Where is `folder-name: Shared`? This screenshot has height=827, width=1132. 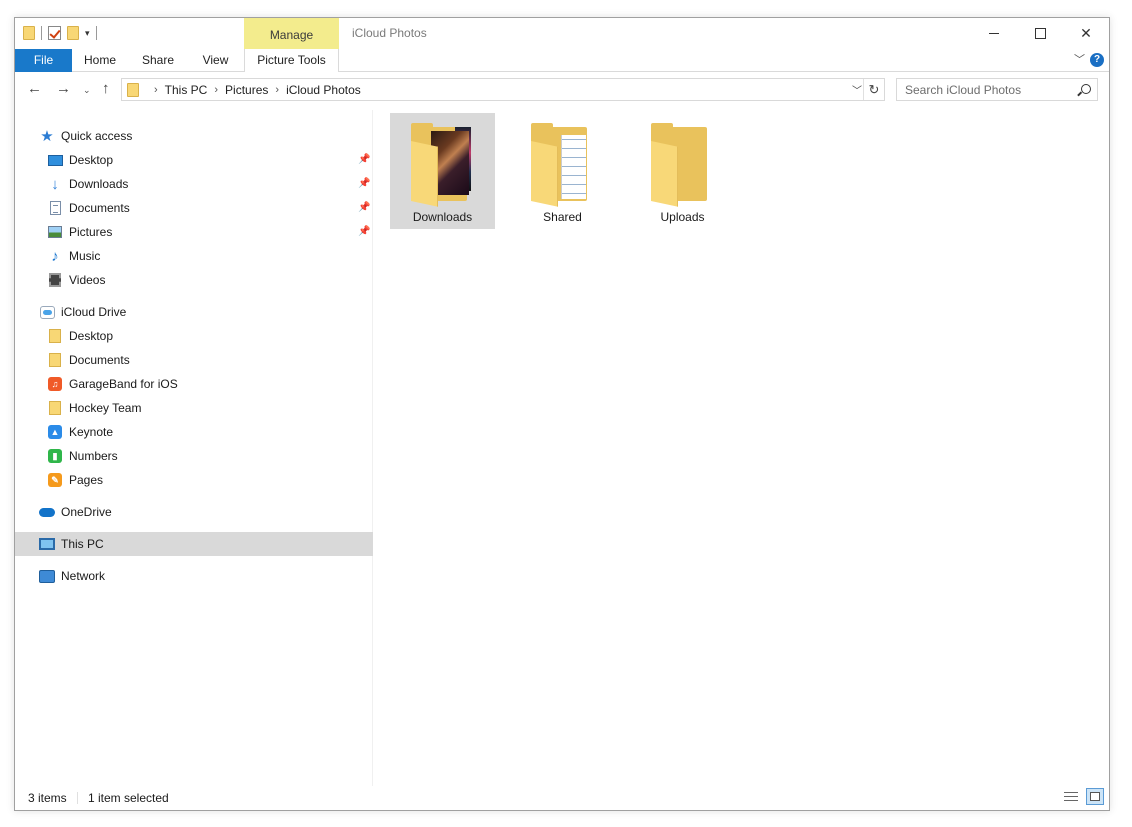 folder-name: Shared is located at coordinates (562, 217).